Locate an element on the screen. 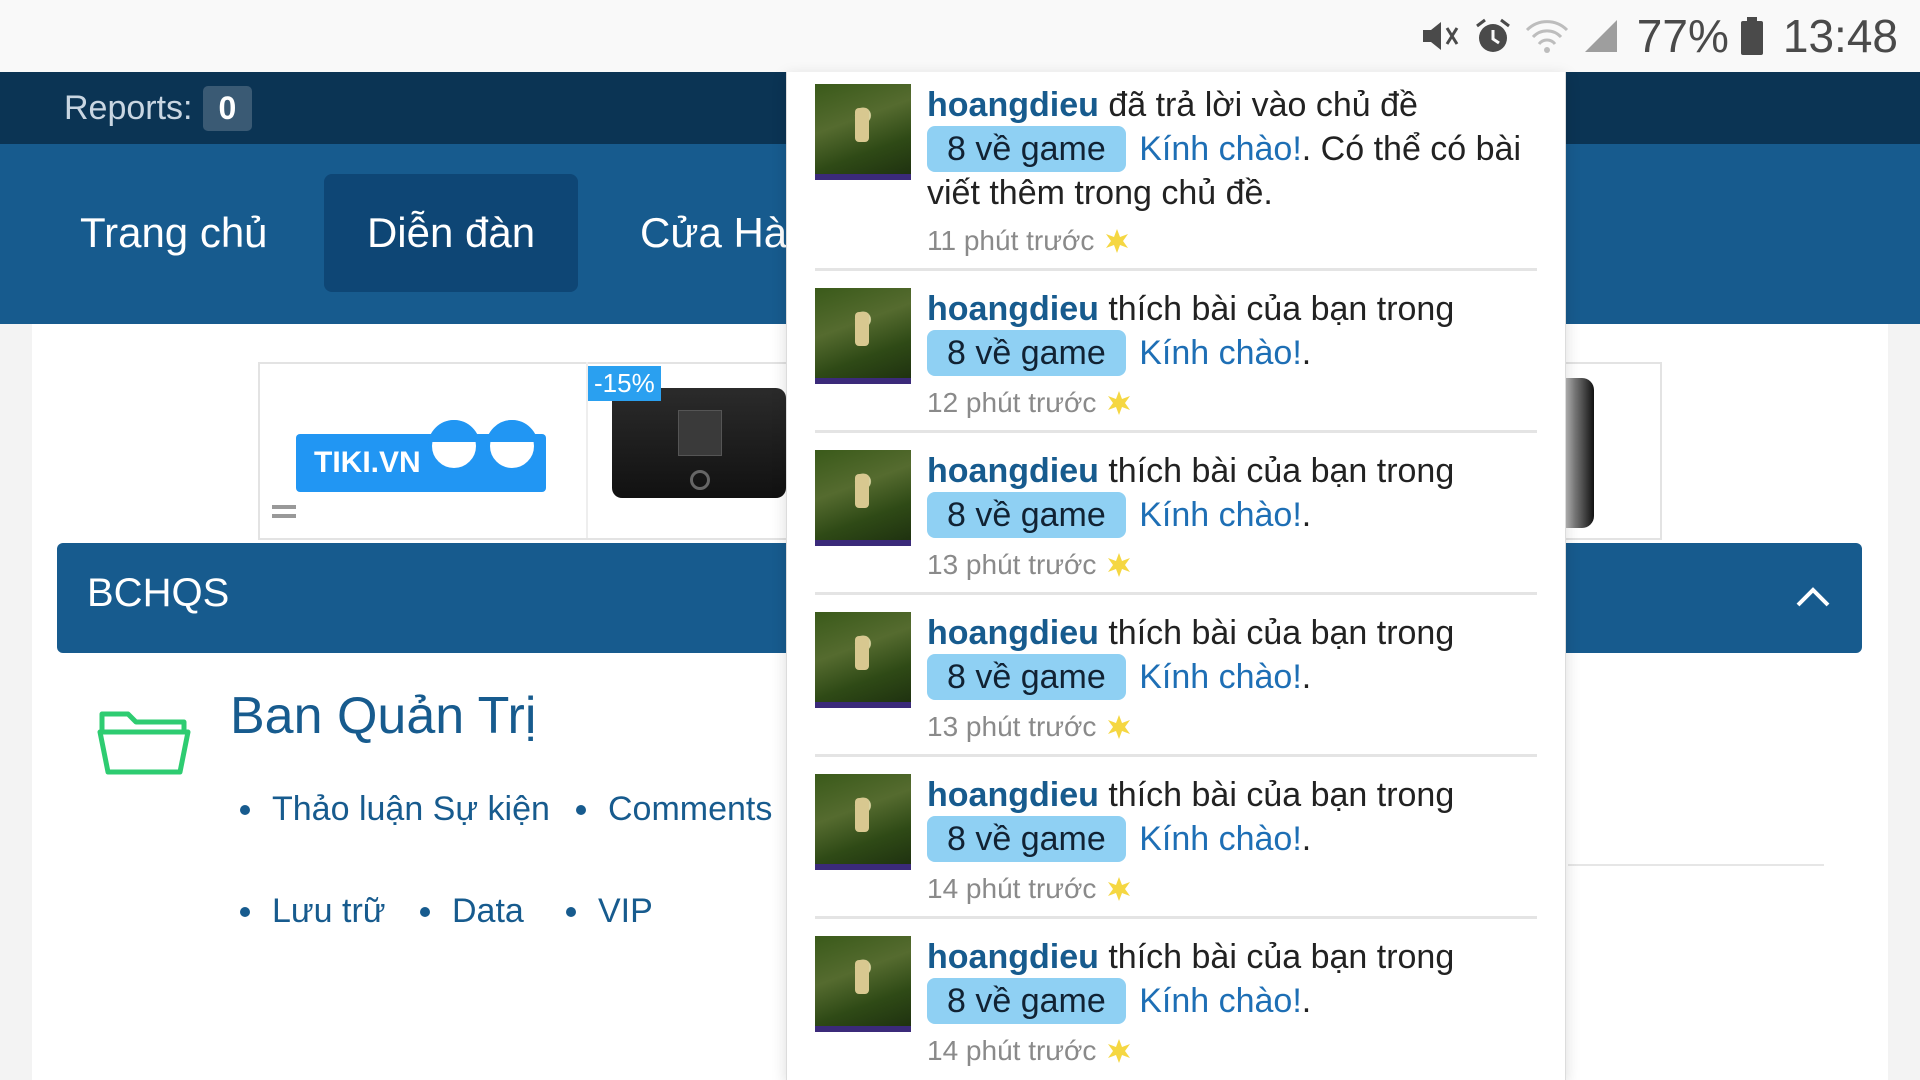 The height and width of the screenshot is (1080, 1920). signal-icon is located at coordinates (1601, 36).